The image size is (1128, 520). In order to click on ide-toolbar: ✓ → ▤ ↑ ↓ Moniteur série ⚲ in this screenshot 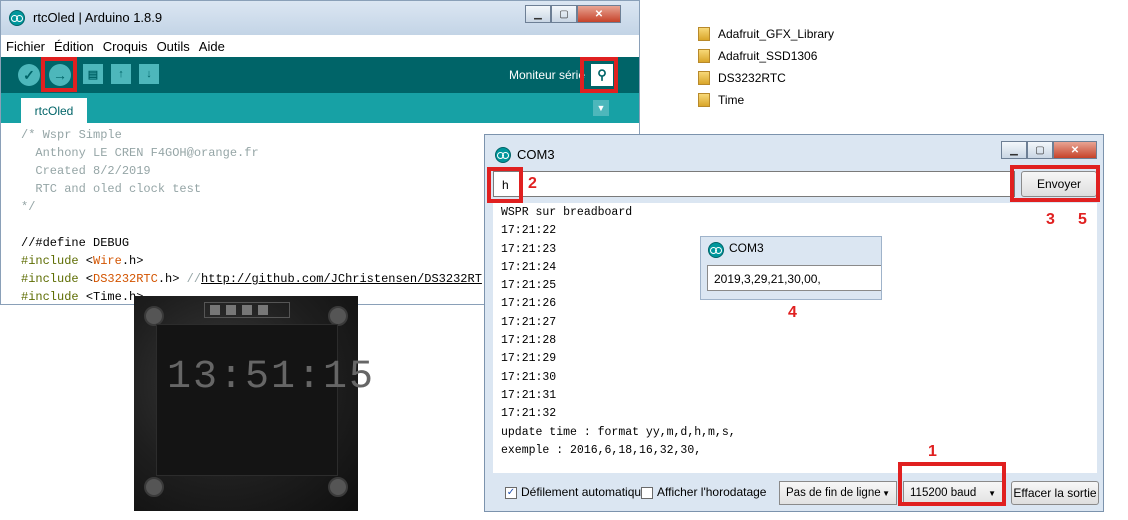, I will do `click(320, 75)`.